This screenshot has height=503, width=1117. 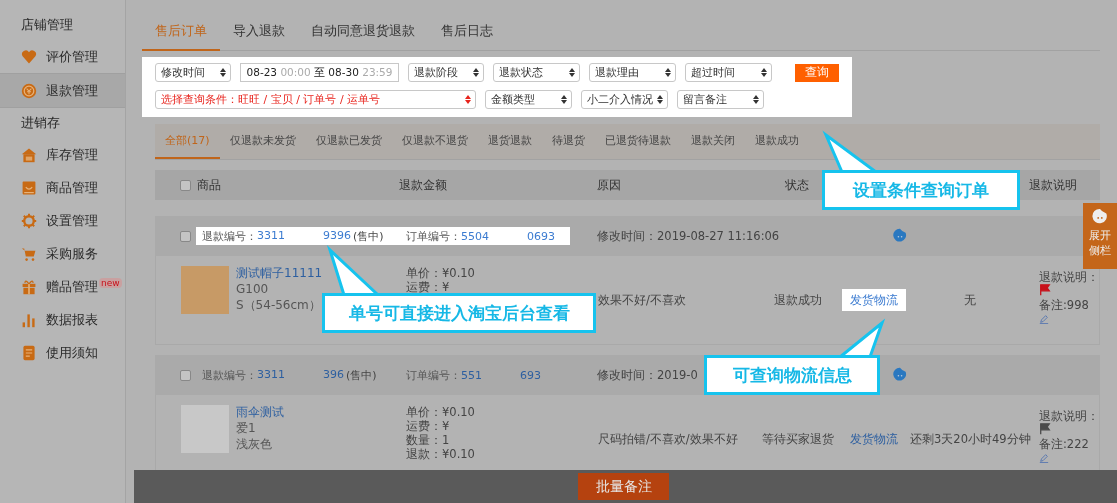 I want to click on sidebar-item: 商品管理, so click(x=62, y=187).